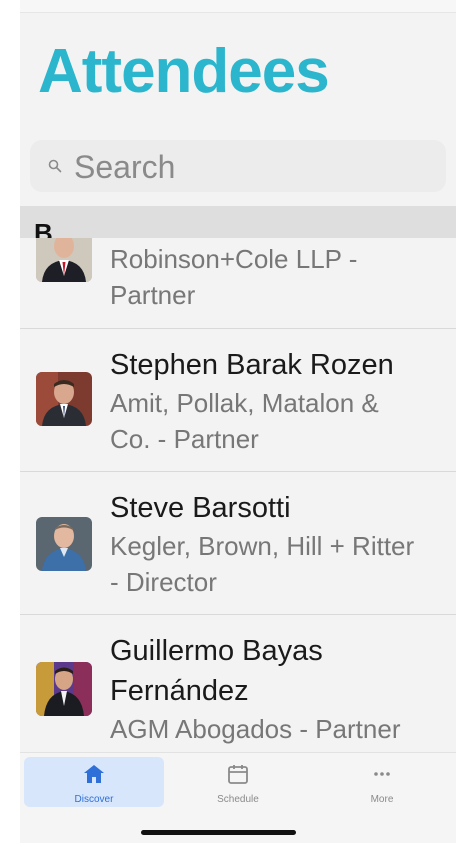 The width and height of the screenshot is (460, 843). I want to click on attendee-name: Guillermo Bayas, so click(216, 651).